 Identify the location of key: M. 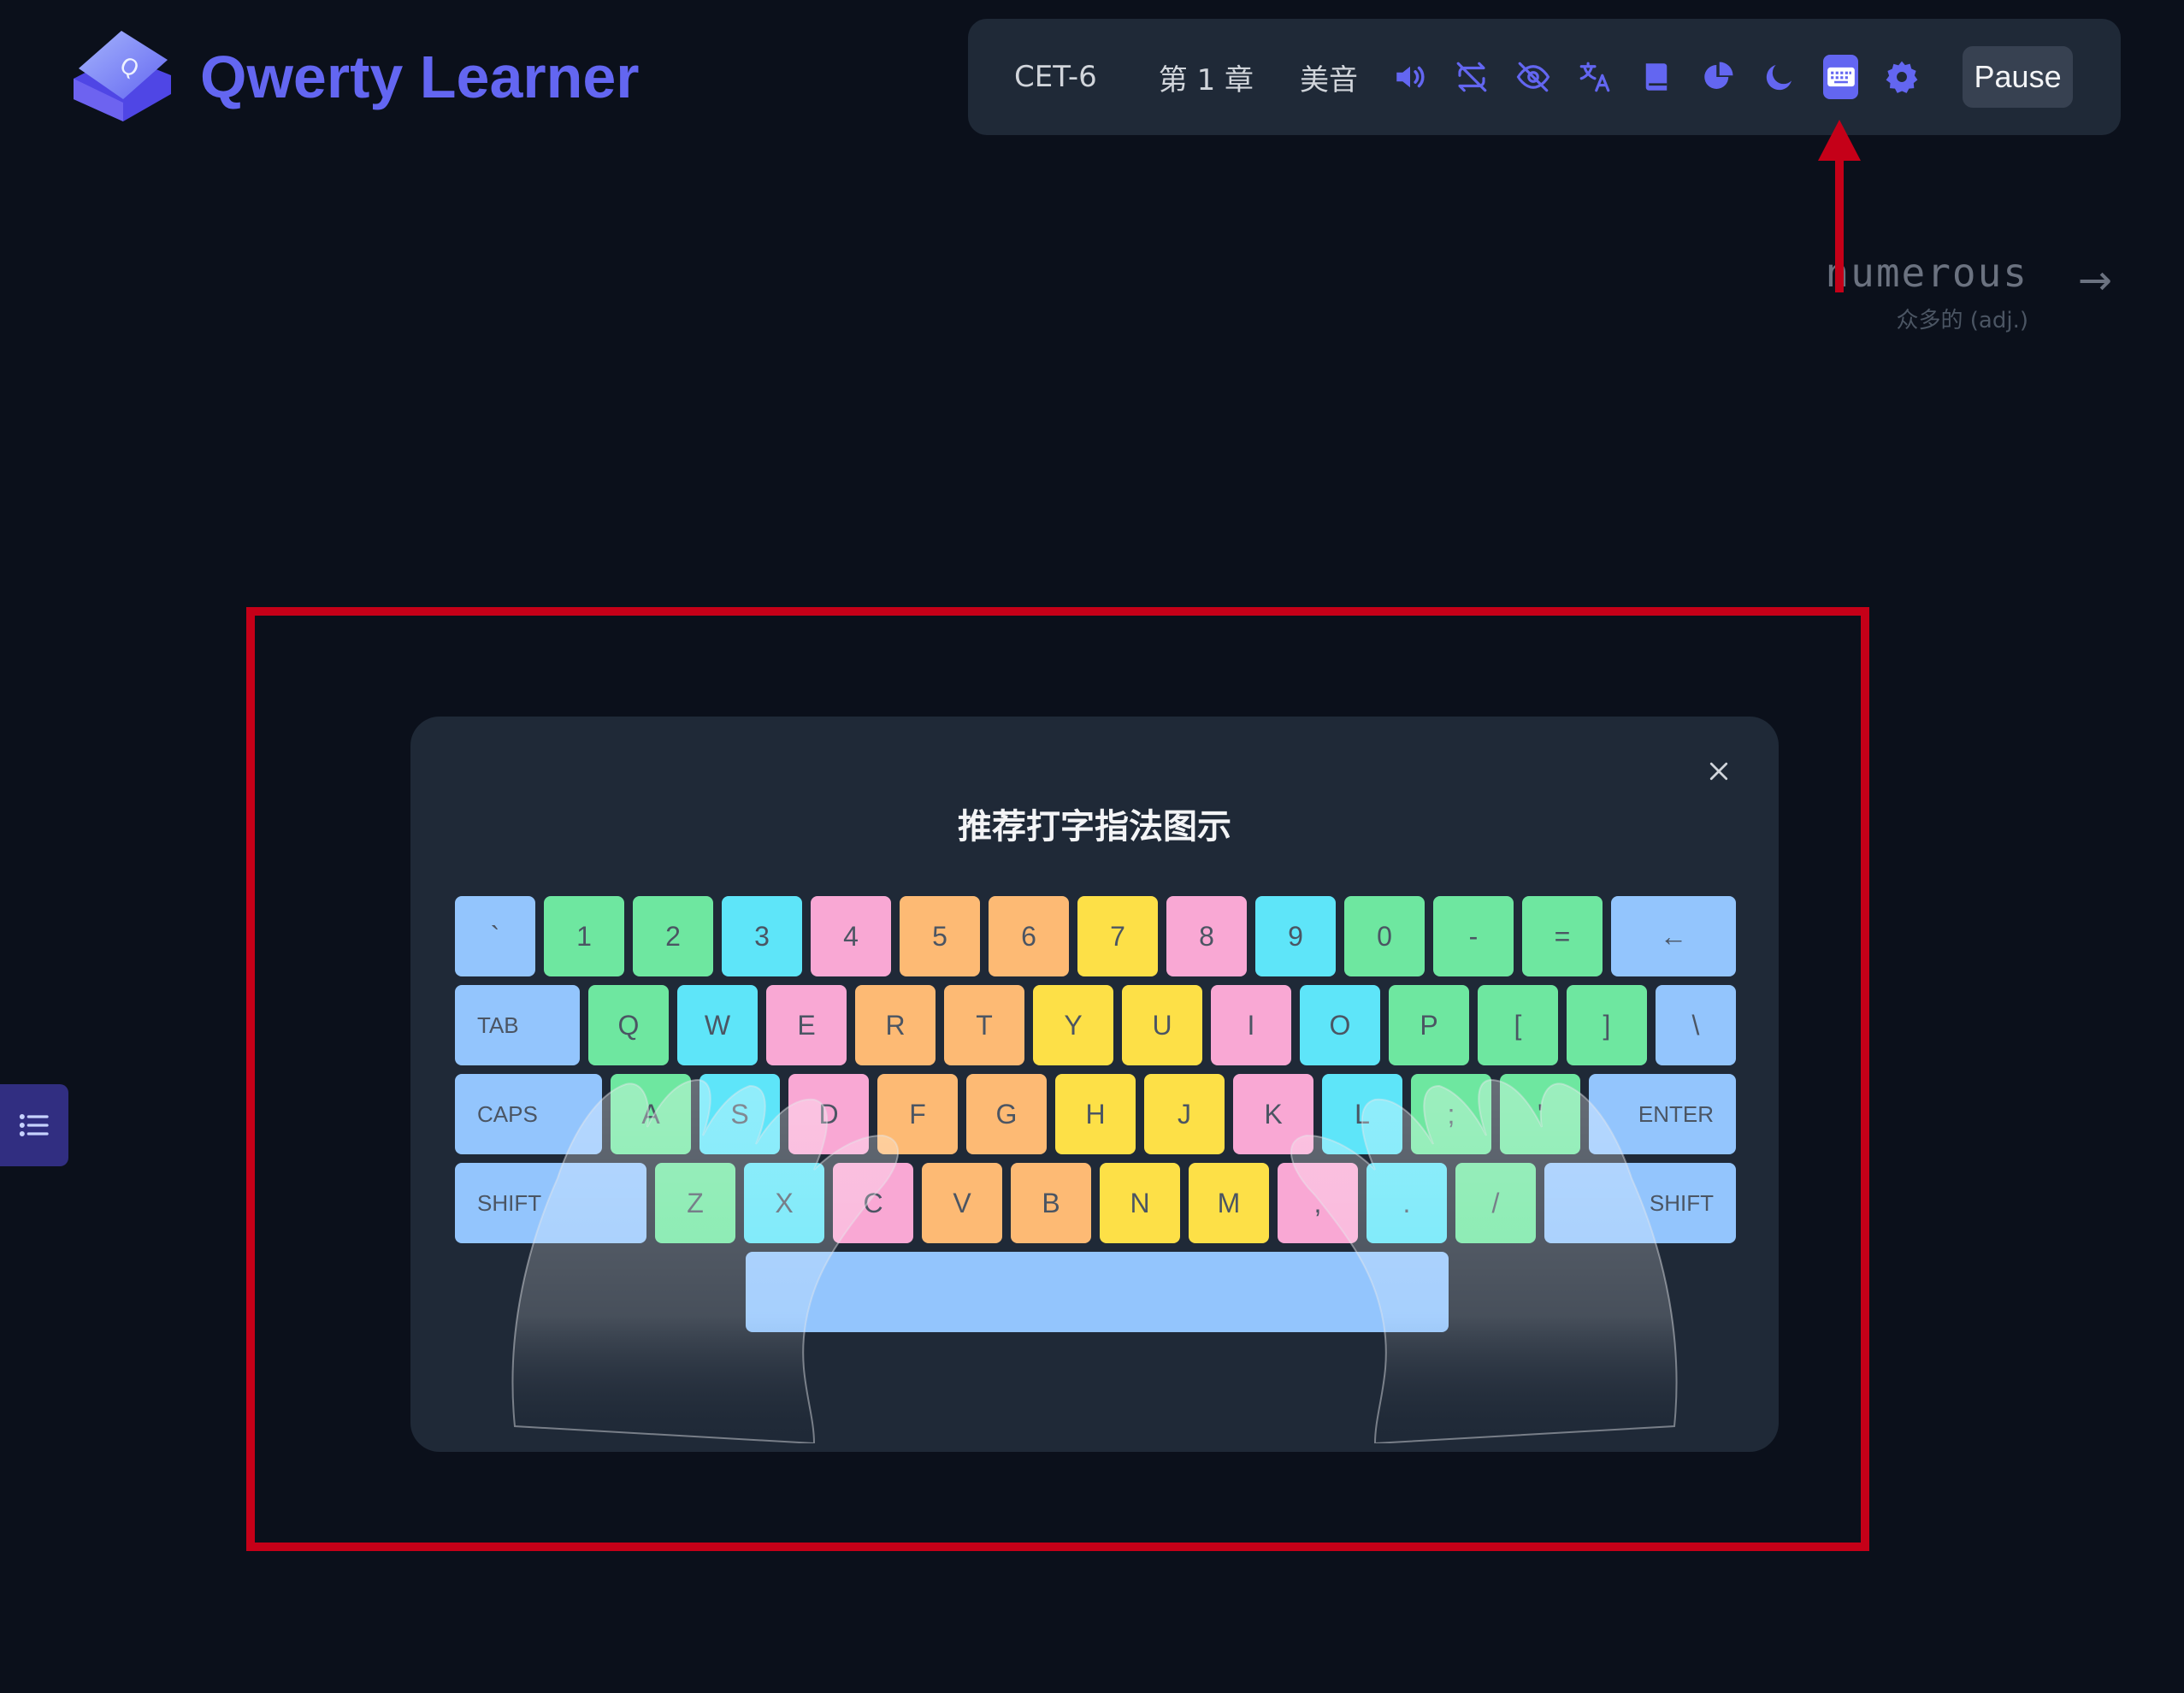
(1229, 1203).